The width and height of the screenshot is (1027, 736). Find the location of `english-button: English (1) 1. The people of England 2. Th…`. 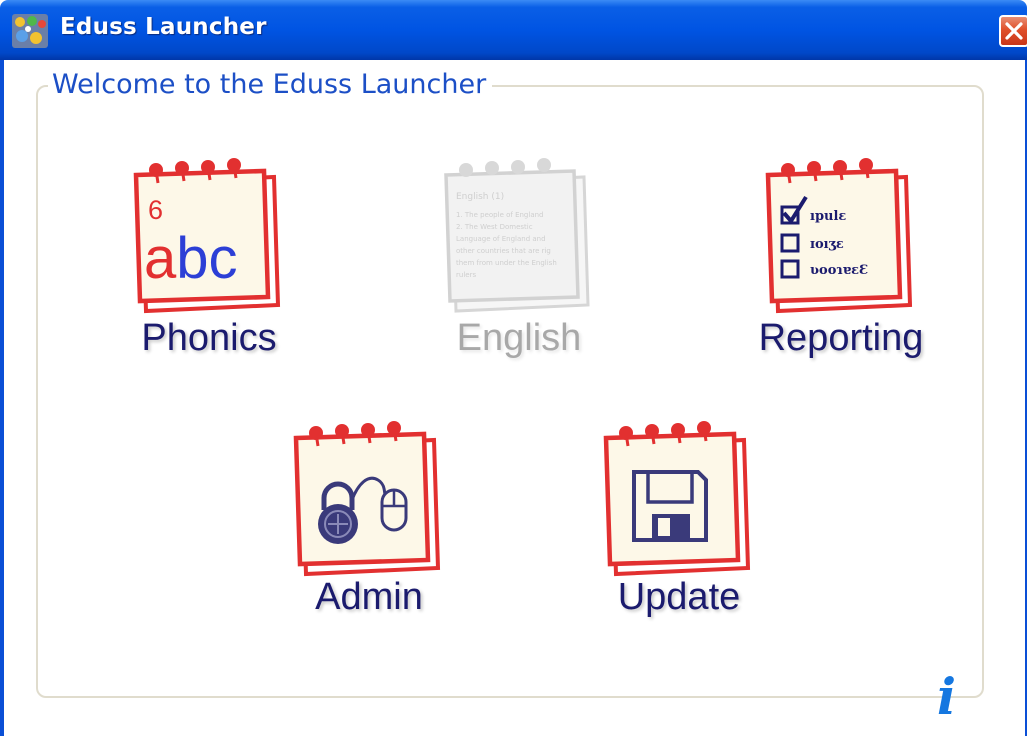

english-button: English (1) 1. The people of England 2. Th… is located at coordinates (519, 265).